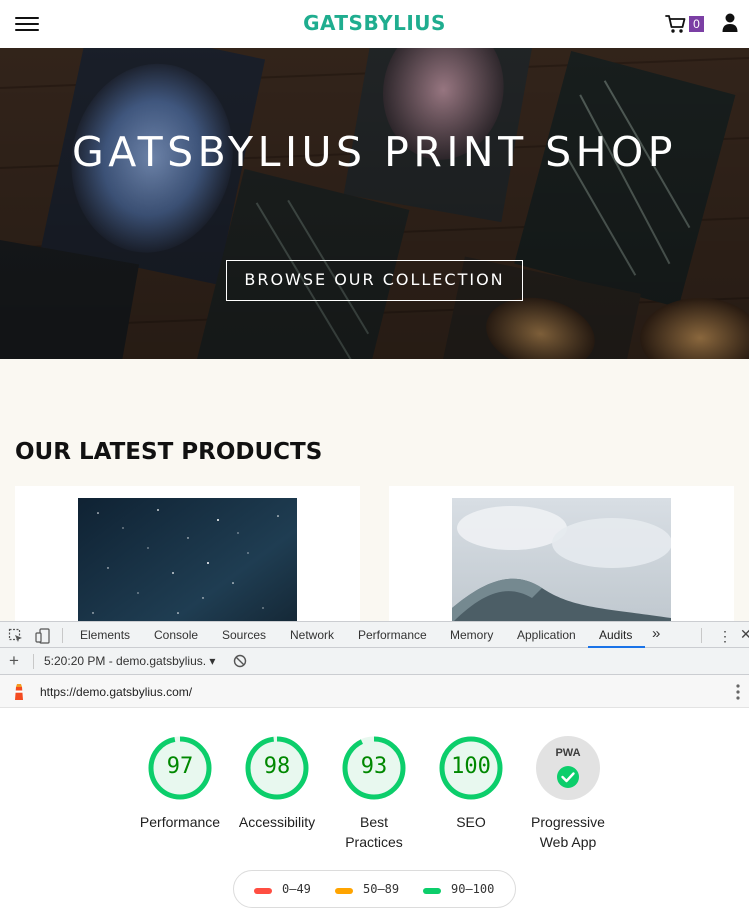 This screenshot has height=924, width=749. I want to click on gauge-score: 98, so click(277, 766).